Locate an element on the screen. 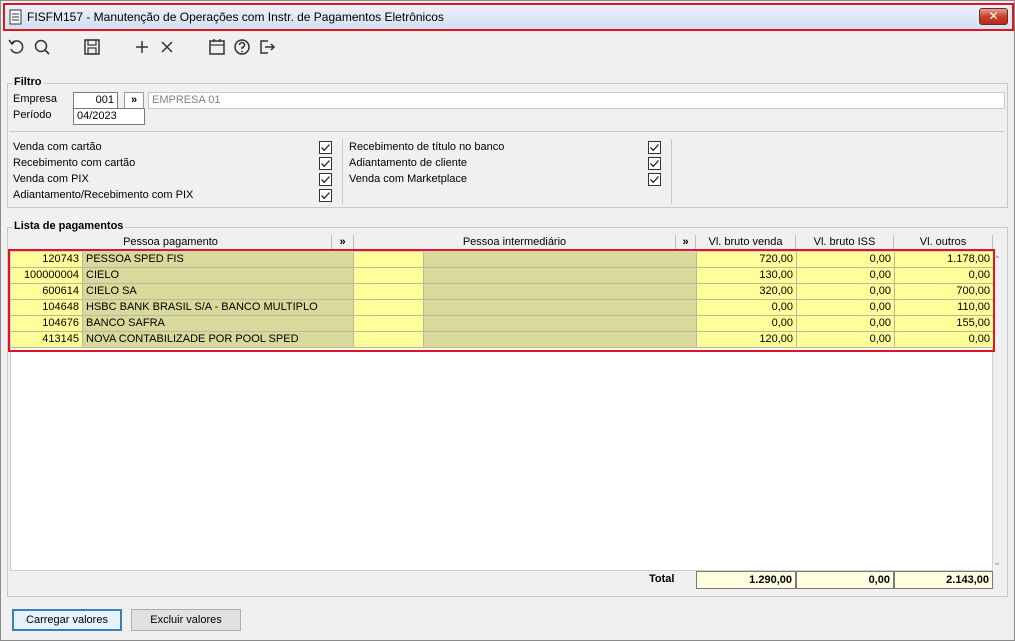 The image size is (1015, 641). search-icon is located at coordinates (42, 47).